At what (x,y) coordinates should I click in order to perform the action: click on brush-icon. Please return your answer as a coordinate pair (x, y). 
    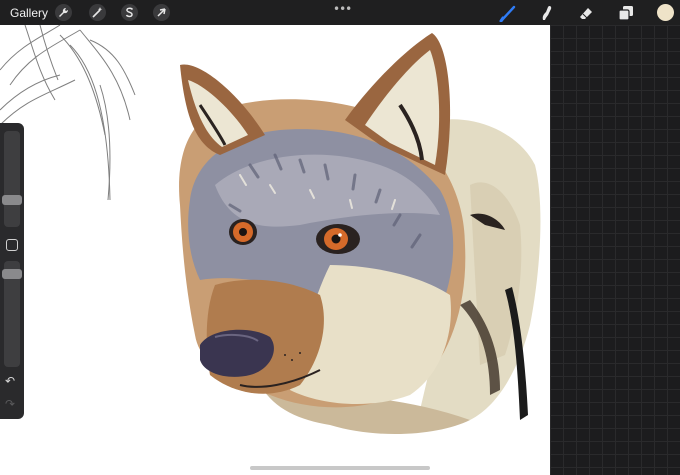
    Looking at the image, I should click on (508, 15).